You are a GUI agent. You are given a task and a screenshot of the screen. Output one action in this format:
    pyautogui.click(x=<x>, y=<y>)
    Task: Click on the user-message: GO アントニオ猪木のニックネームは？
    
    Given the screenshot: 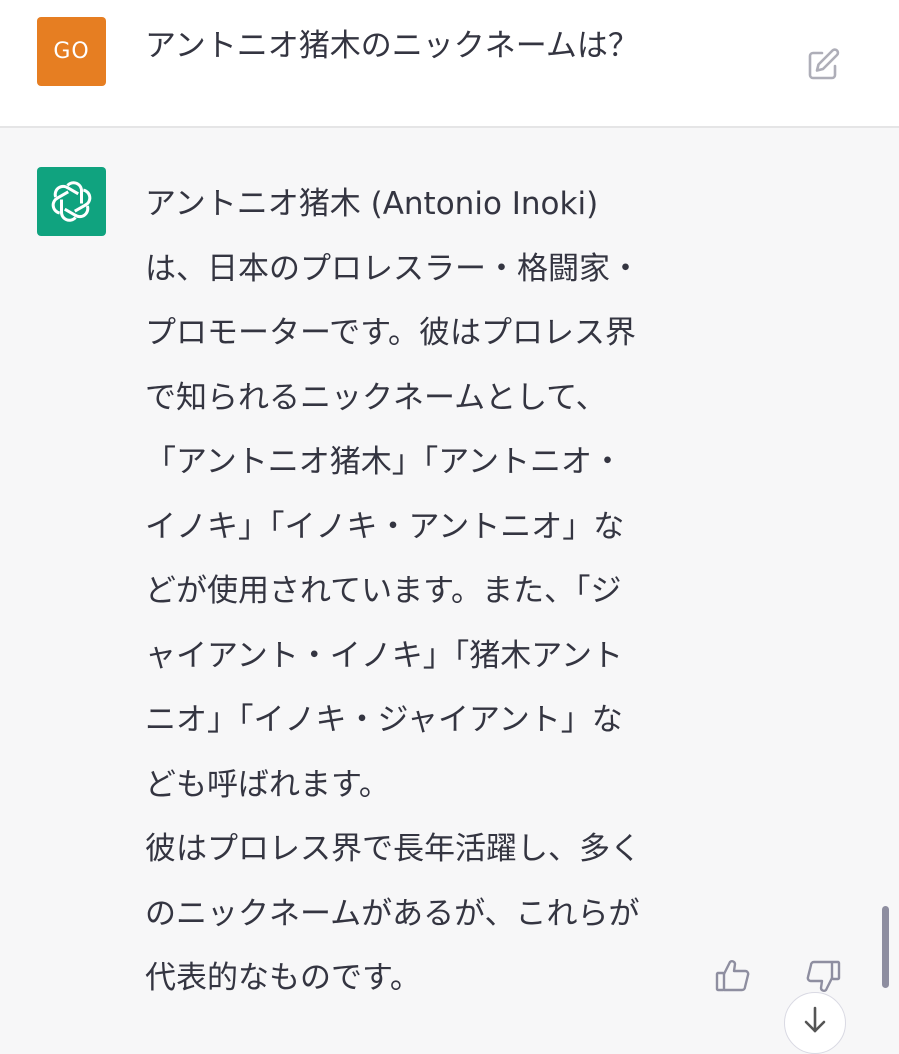 What is the action you would take?
    pyautogui.click(x=449, y=64)
    